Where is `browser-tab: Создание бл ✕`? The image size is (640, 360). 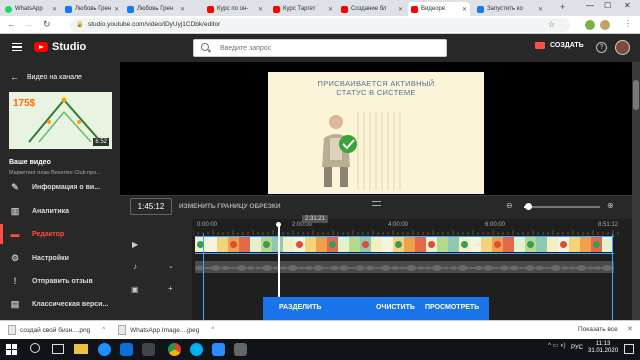
browser-tab: Создание бл ✕ is located at coordinates (372, 9).